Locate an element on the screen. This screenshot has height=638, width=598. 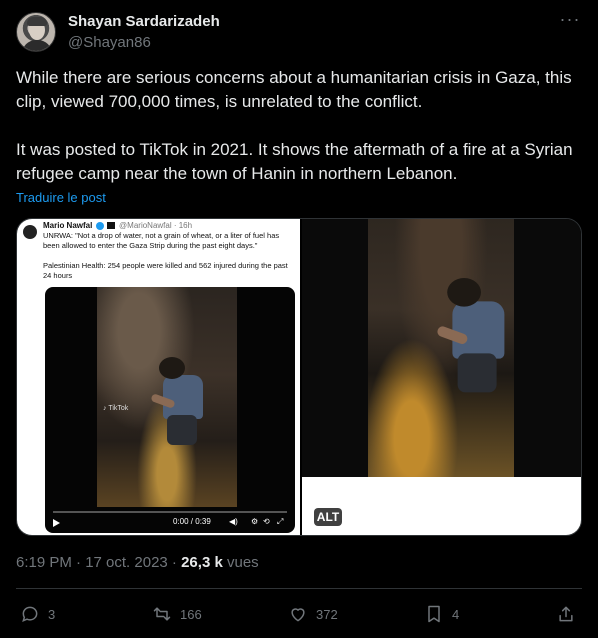
video-time: 0:00 / 0:39 is located at coordinates (192, 521).